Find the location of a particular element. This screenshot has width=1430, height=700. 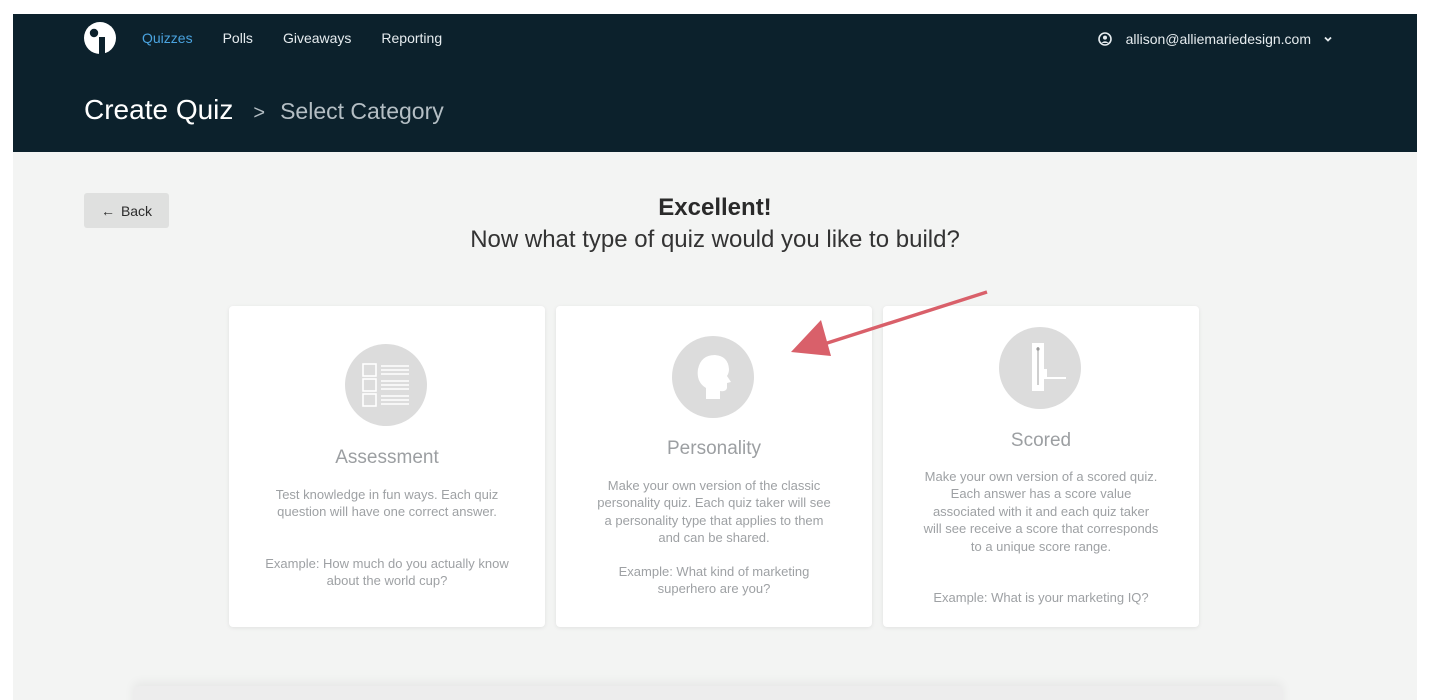

nav-reporting: Reporting is located at coordinates (411, 38).